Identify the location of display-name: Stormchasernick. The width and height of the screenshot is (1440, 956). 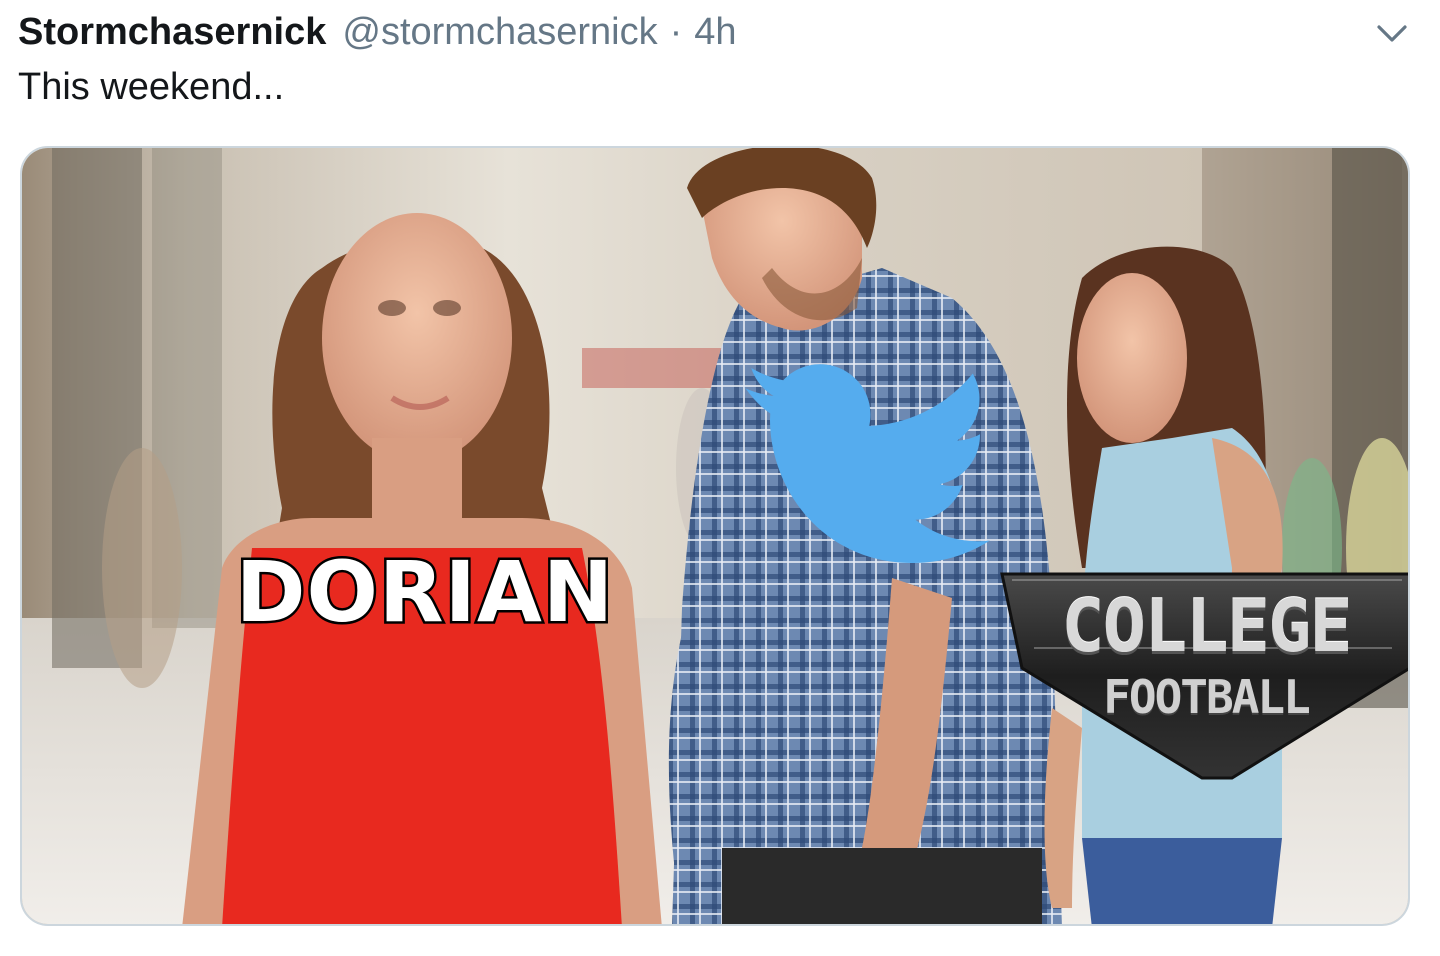
(172, 32).